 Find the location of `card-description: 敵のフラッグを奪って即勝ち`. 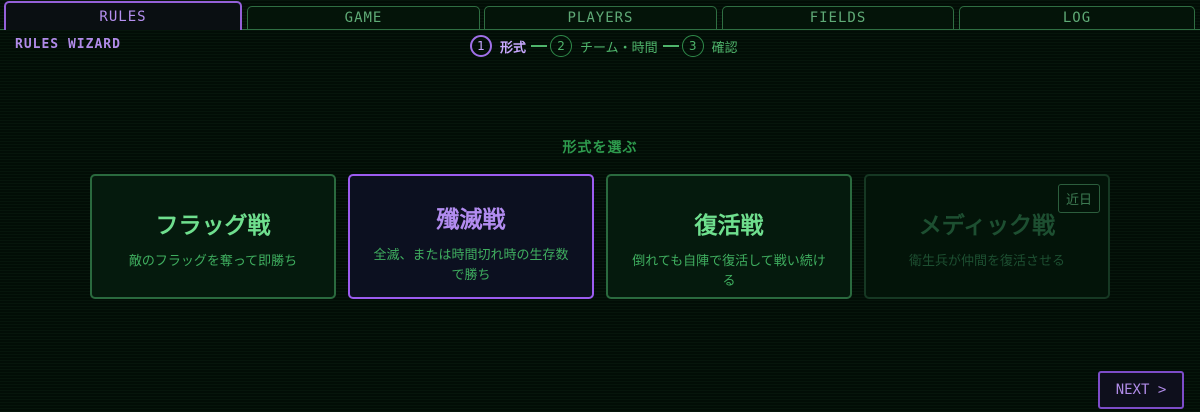

card-description: 敵のフラッグを奪って即勝ち is located at coordinates (213, 261).